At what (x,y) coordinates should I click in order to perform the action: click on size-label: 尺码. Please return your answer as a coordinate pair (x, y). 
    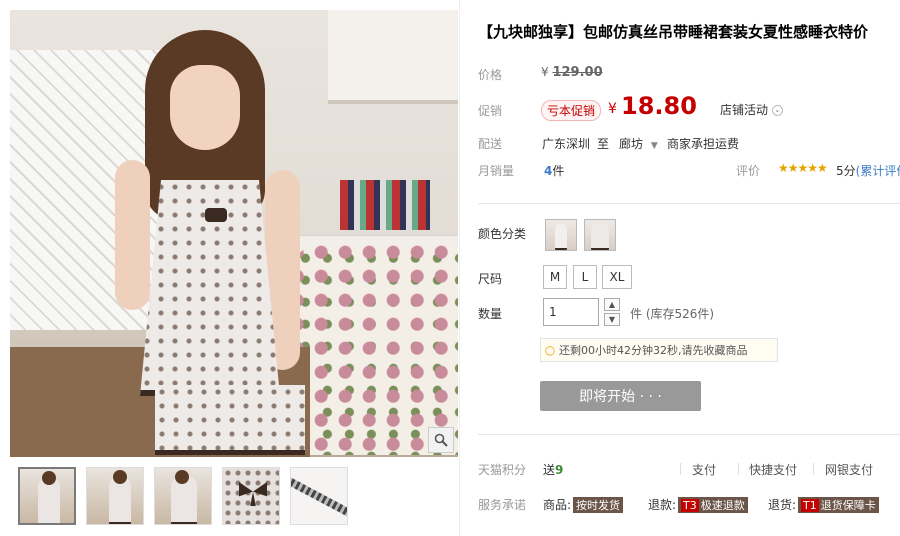
    Looking at the image, I should click on (490, 279).